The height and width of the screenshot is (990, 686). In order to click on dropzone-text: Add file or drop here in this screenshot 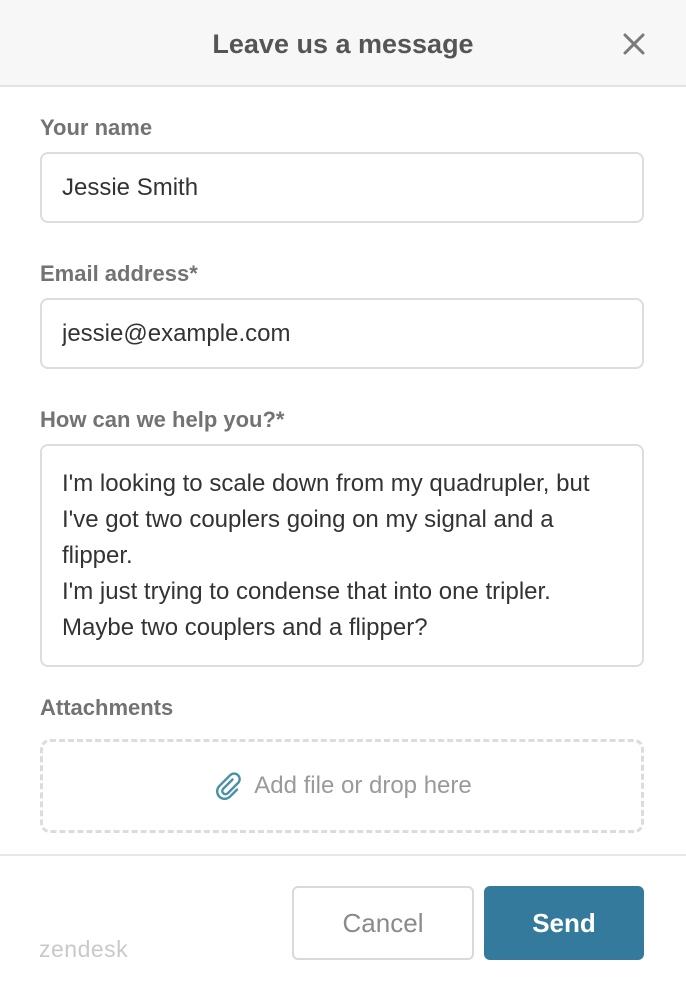, I will do `click(363, 785)`.